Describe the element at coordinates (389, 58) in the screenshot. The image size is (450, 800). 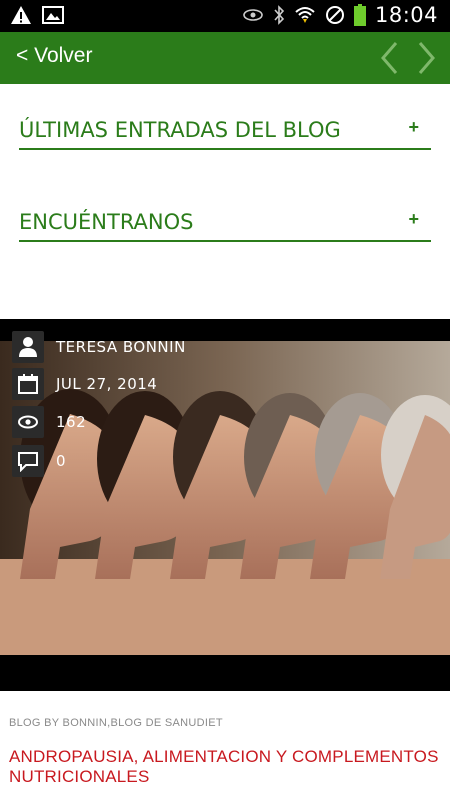
I see `previous-arrow-icon` at that location.